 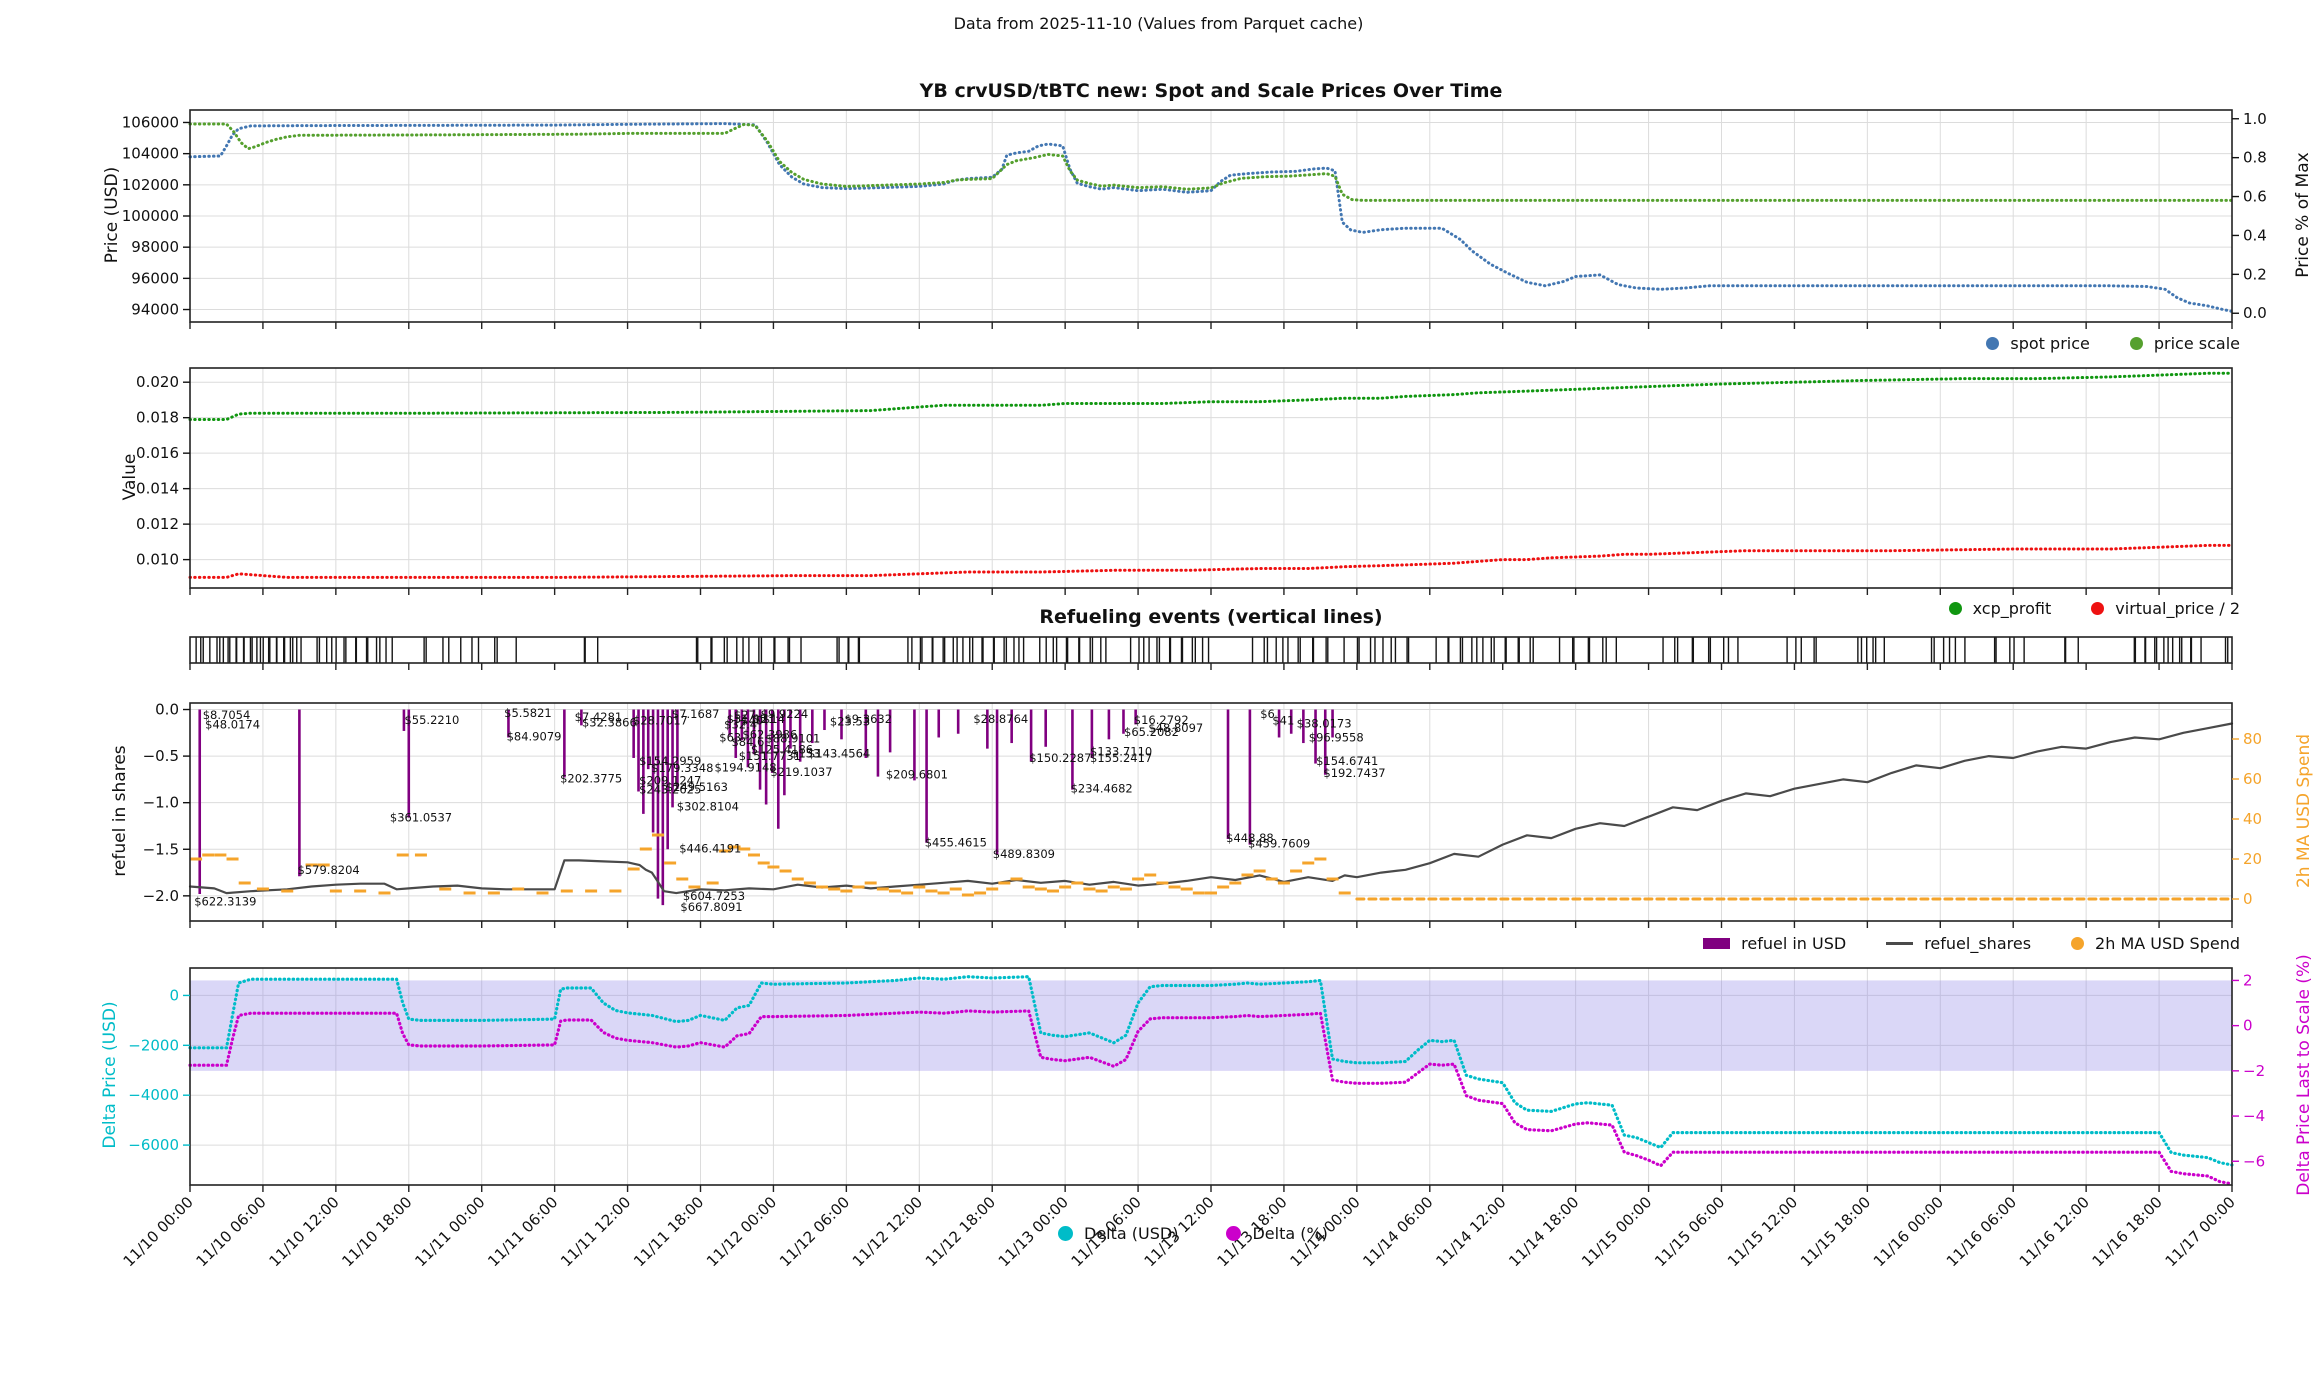 What do you see at coordinates (2252, 819) in the screenshot?
I see `svg-text: 40` at bounding box center [2252, 819].